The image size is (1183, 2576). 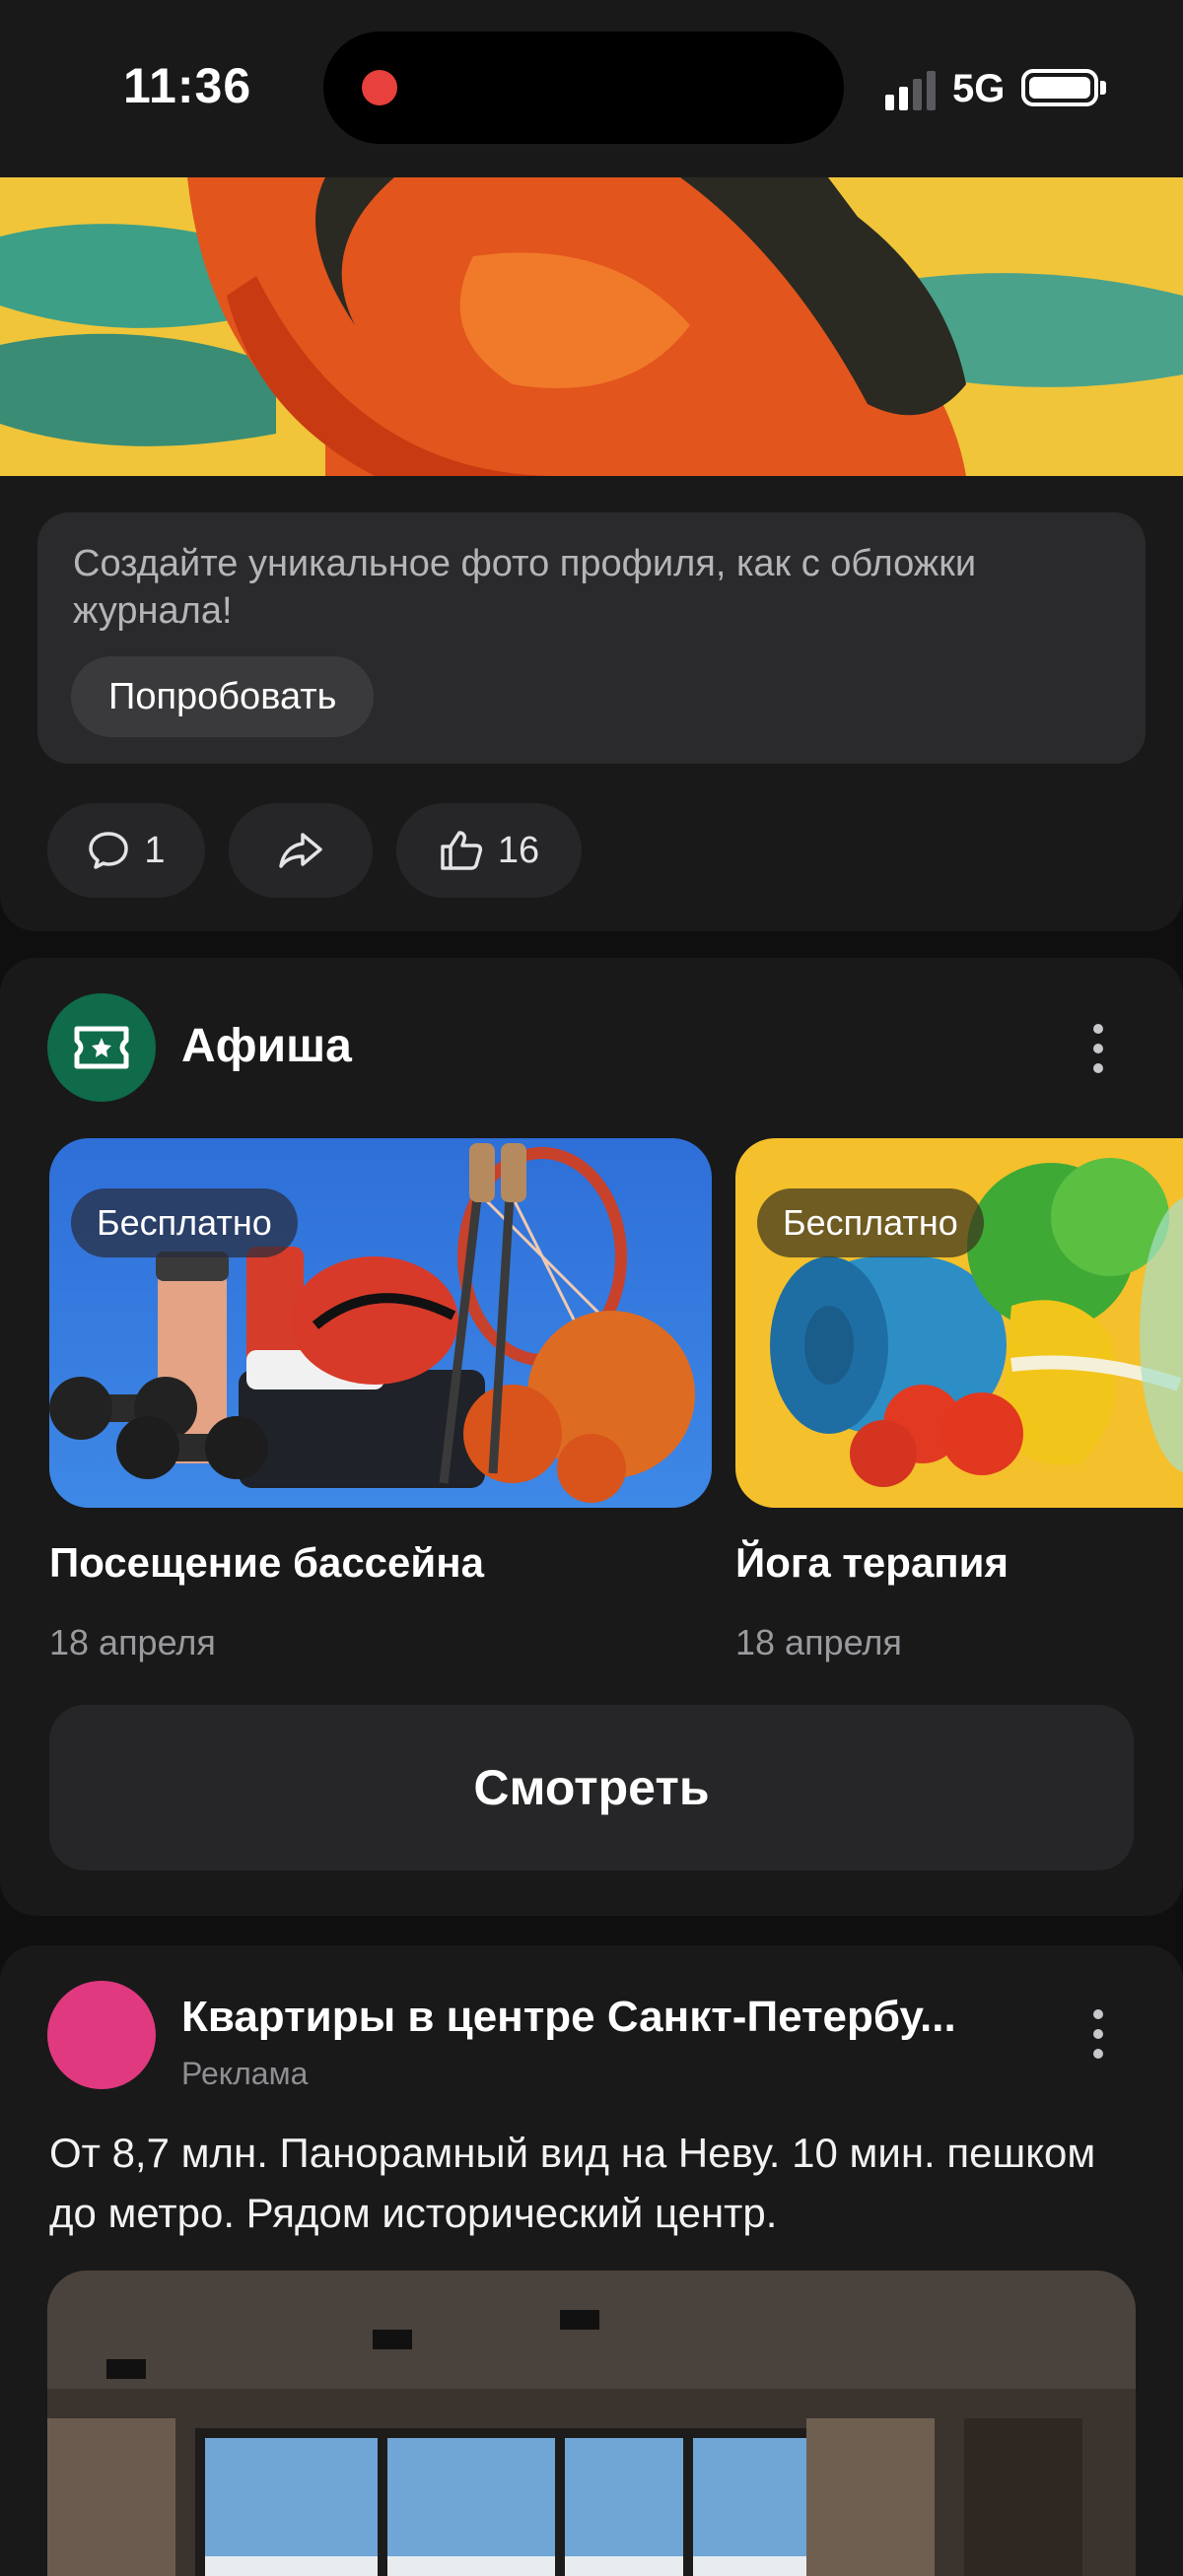 What do you see at coordinates (379, 87) in the screenshot?
I see `recording-indicator-icon` at bounding box center [379, 87].